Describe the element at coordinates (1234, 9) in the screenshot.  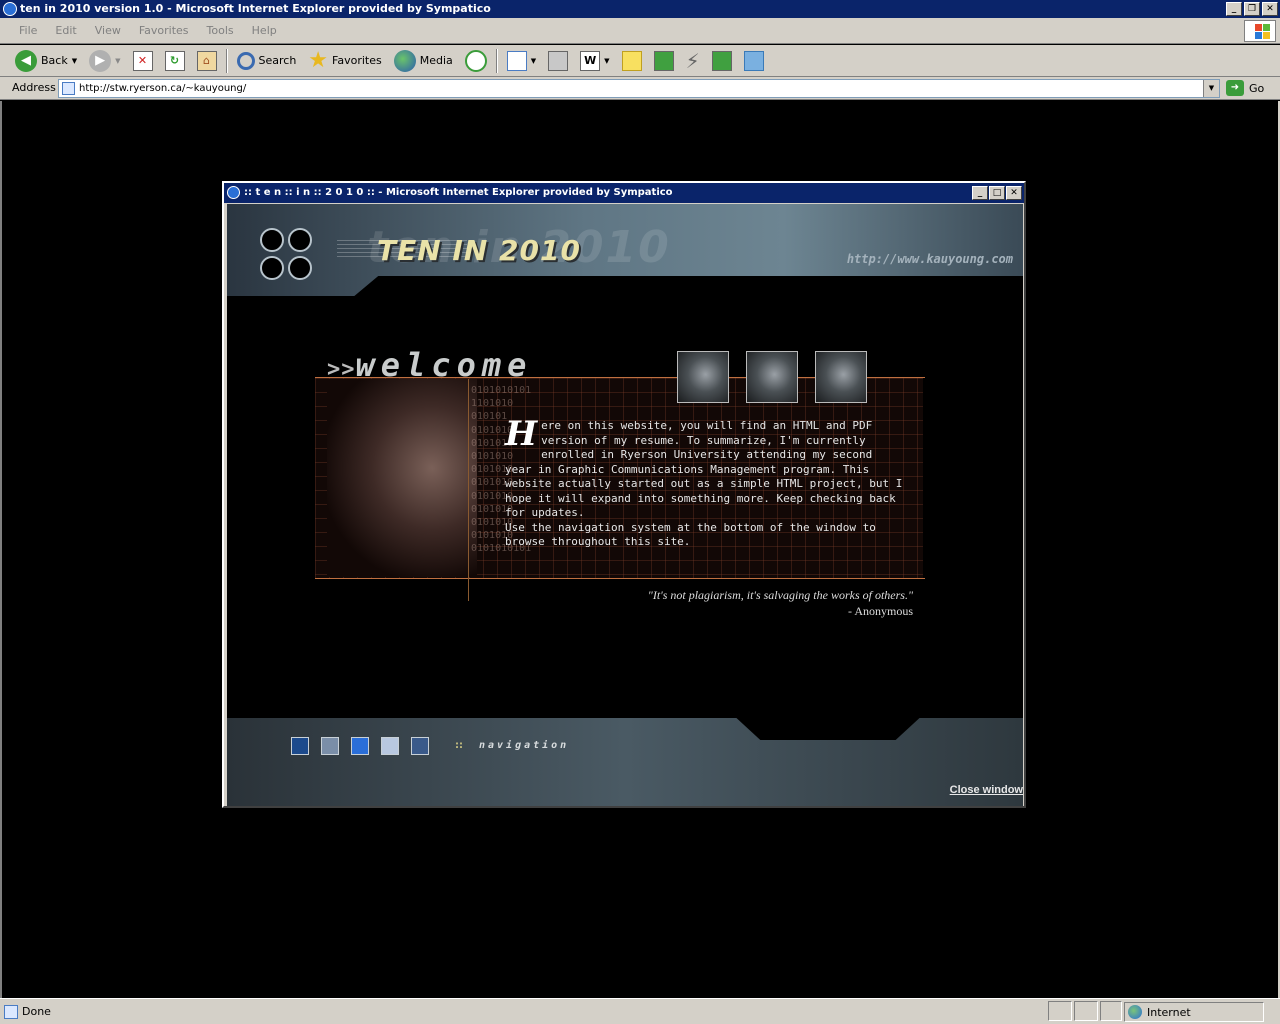
I see `minimize-button: _` at that location.